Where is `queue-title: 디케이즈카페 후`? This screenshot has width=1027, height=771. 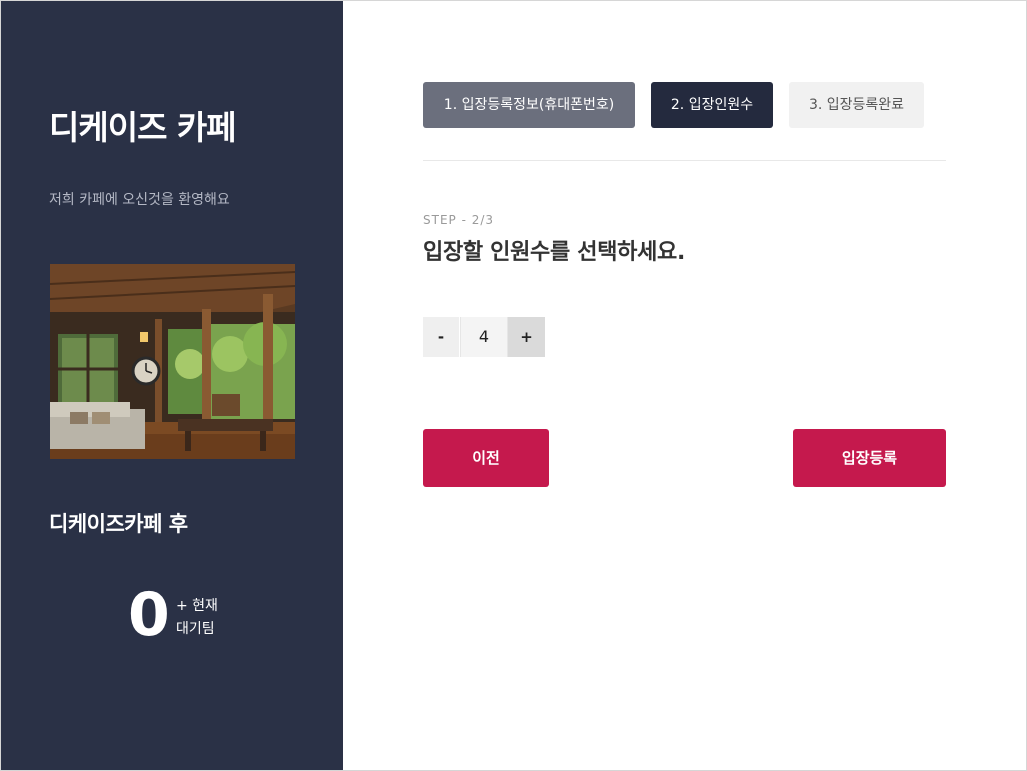 queue-title: 디케이즈카페 후 is located at coordinates (118, 524).